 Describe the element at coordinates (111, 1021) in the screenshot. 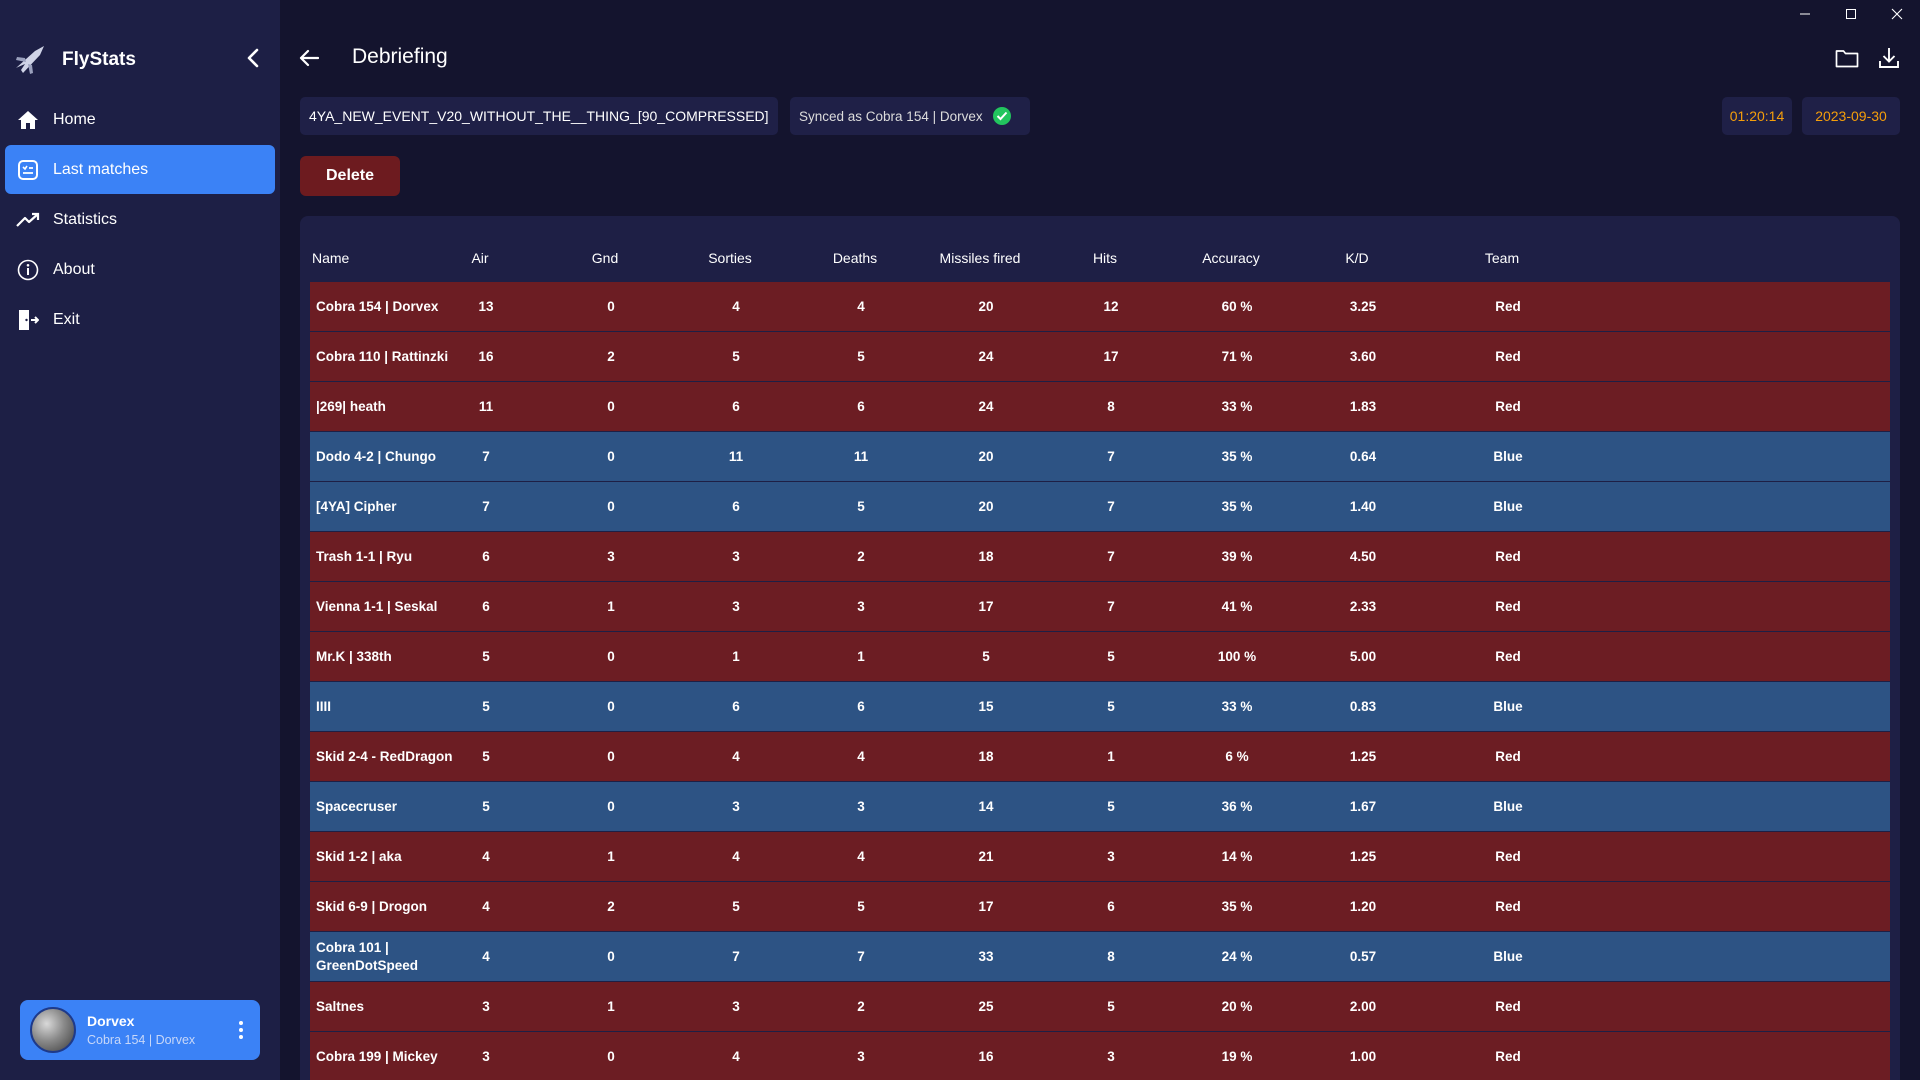

I see `user-name: Dorvex` at that location.